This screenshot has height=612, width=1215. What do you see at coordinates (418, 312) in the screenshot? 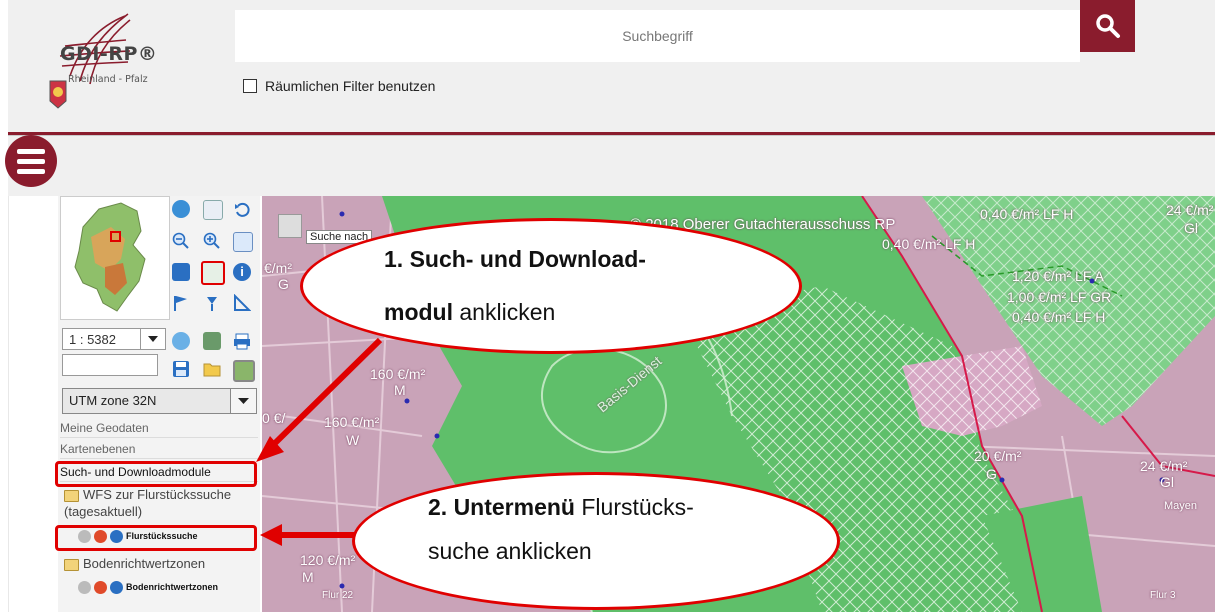
I see `callout-step-1-bold: modul` at bounding box center [418, 312].